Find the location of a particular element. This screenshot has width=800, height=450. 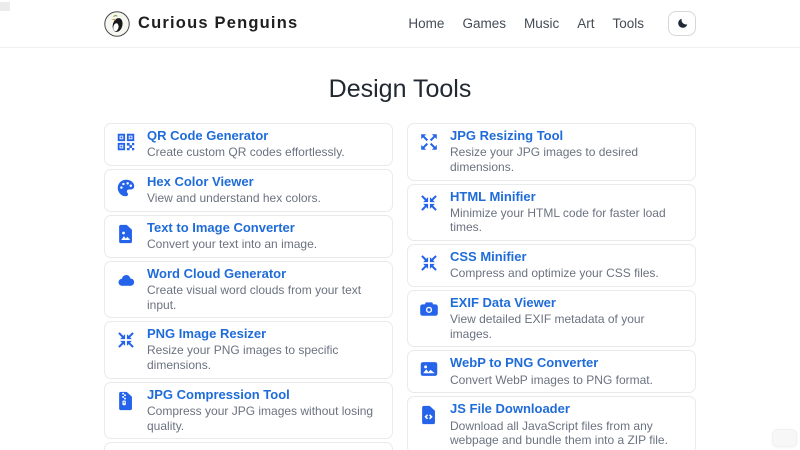

floating-action-button is located at coordinates (784, 438).